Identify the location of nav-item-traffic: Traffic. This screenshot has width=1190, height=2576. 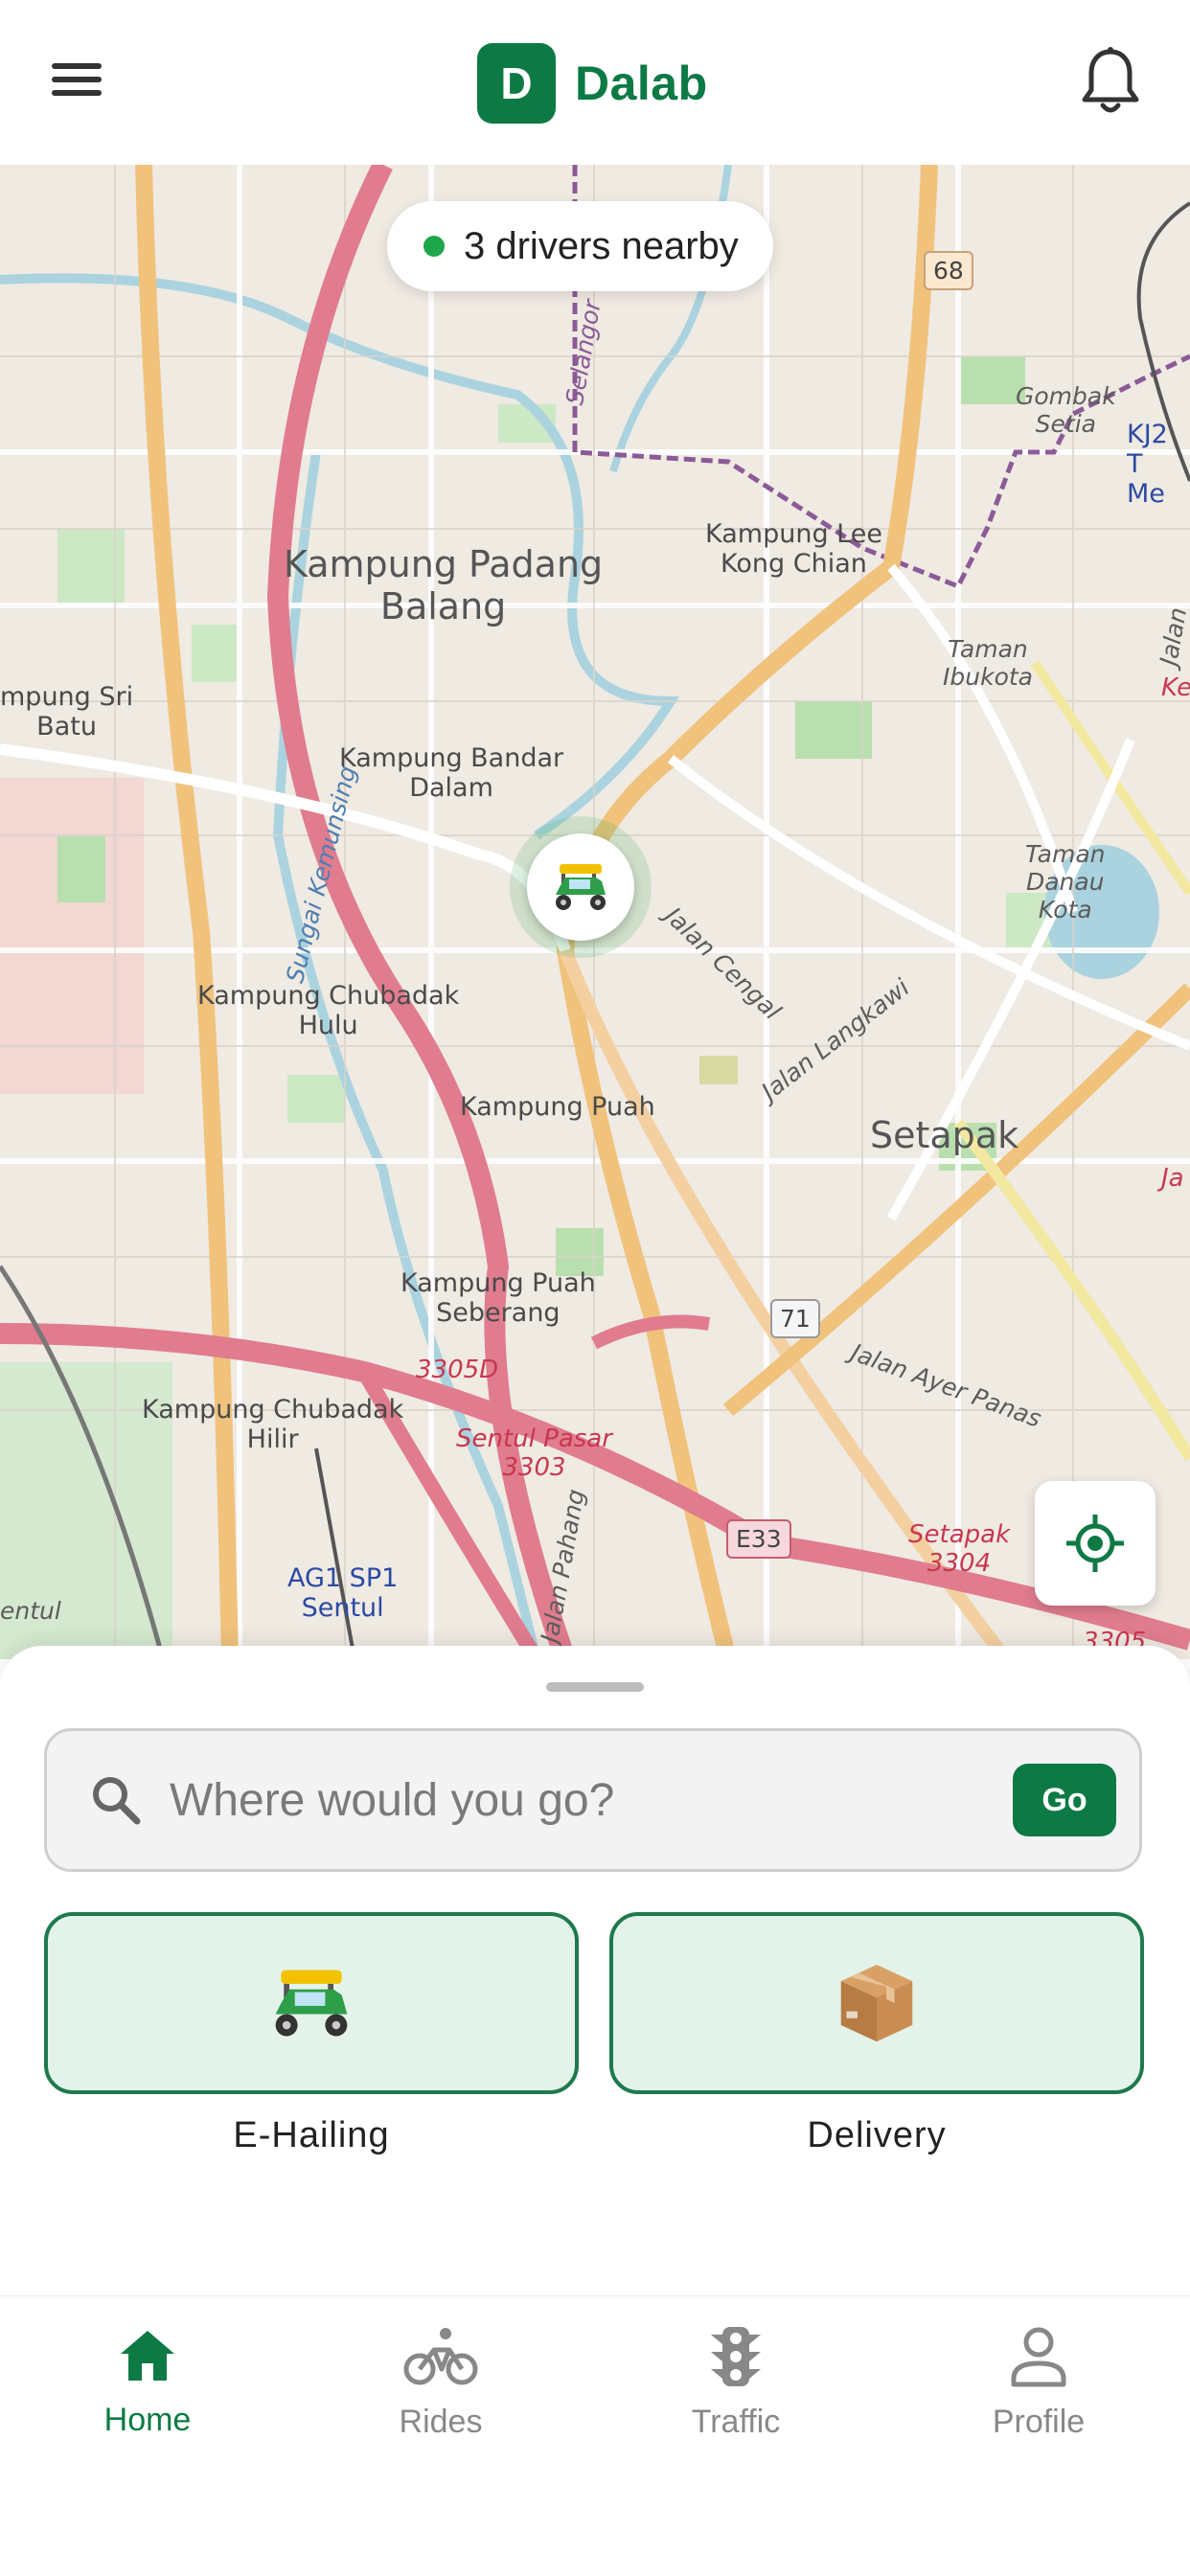
(736, 2406).